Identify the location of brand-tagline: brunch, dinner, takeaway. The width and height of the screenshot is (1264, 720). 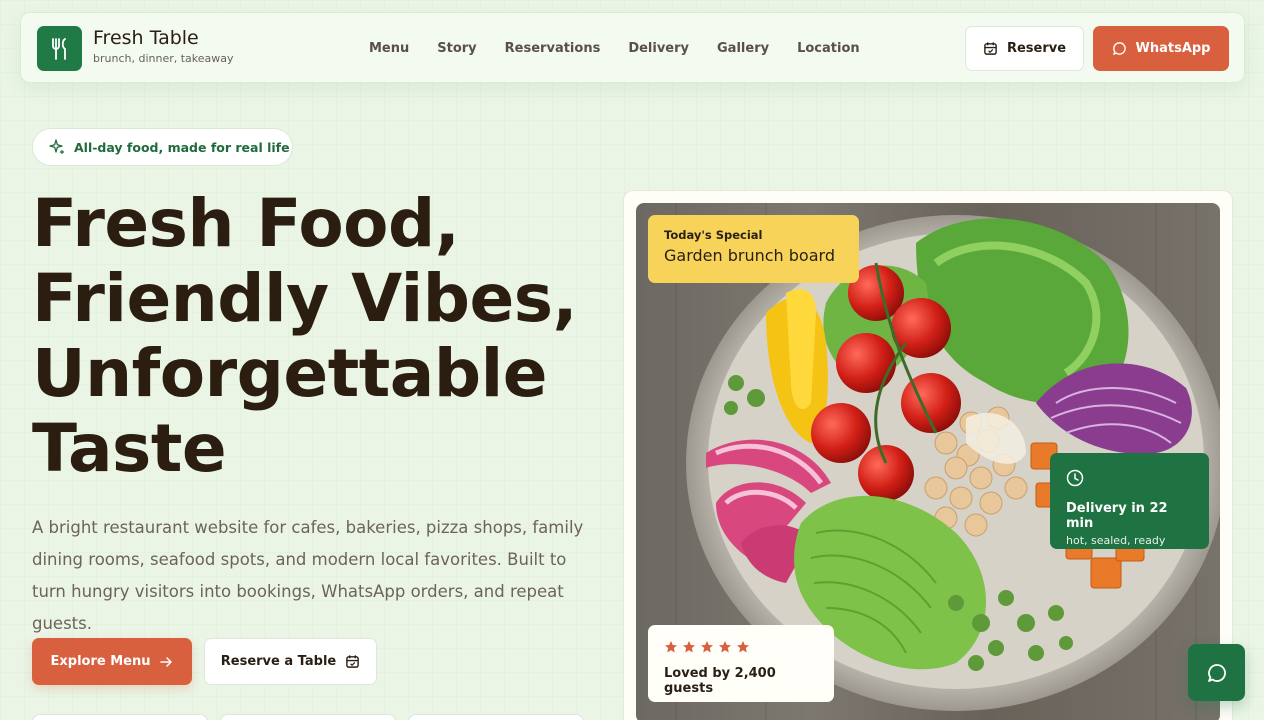
(163, 58).